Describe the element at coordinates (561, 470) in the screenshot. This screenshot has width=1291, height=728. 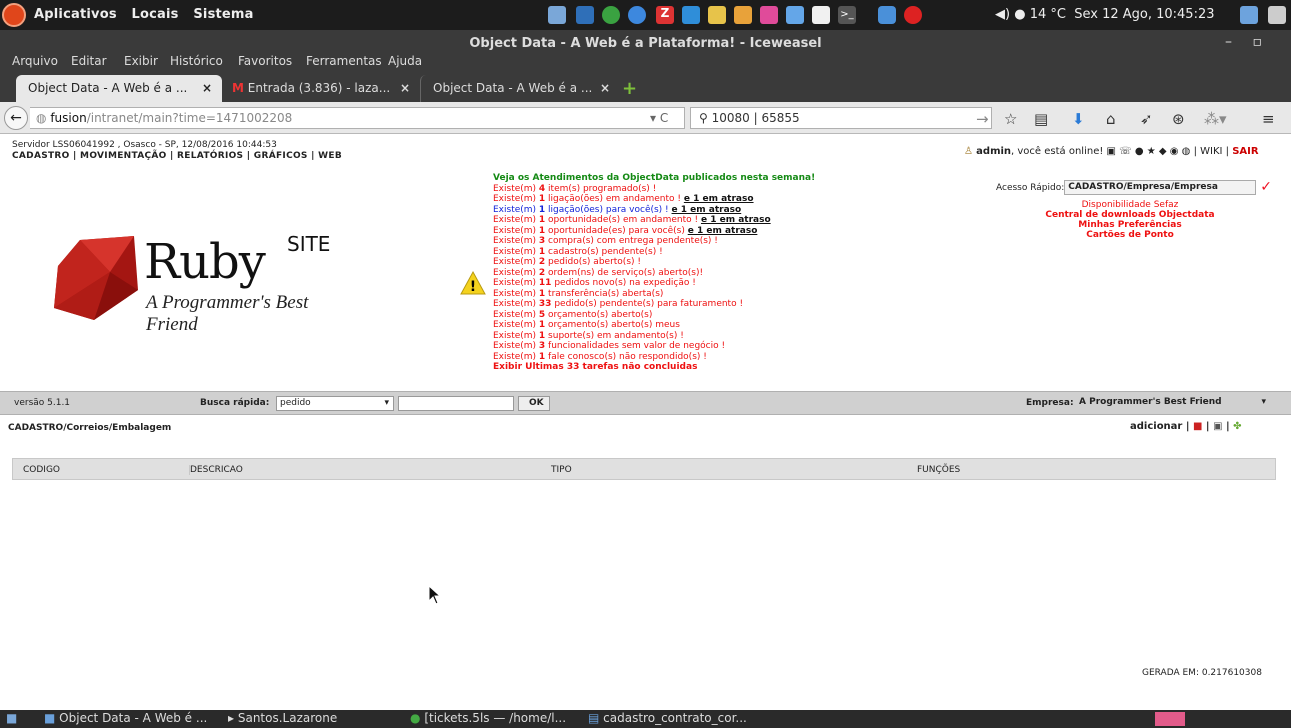
I see `col-tipo: TIPO` at that location.